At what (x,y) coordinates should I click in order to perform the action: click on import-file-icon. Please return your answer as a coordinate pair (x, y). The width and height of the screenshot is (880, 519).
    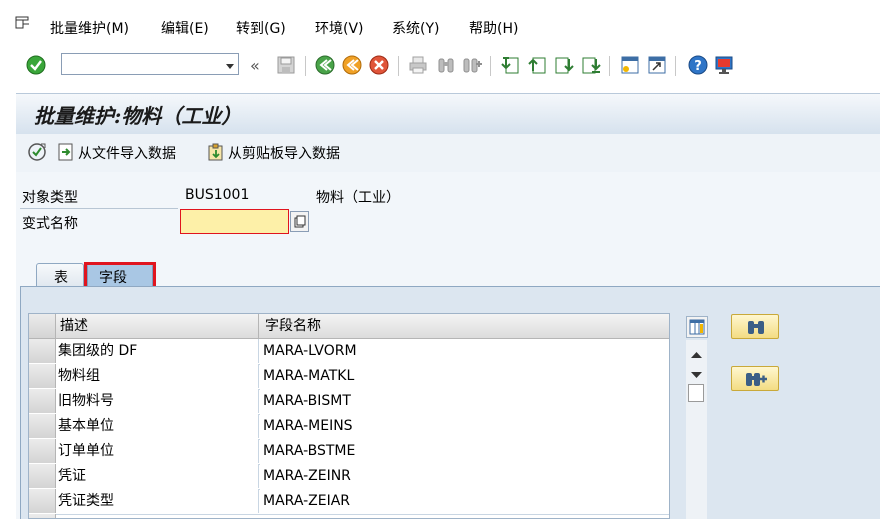
    Looking at the image, I should click on (66, 152).